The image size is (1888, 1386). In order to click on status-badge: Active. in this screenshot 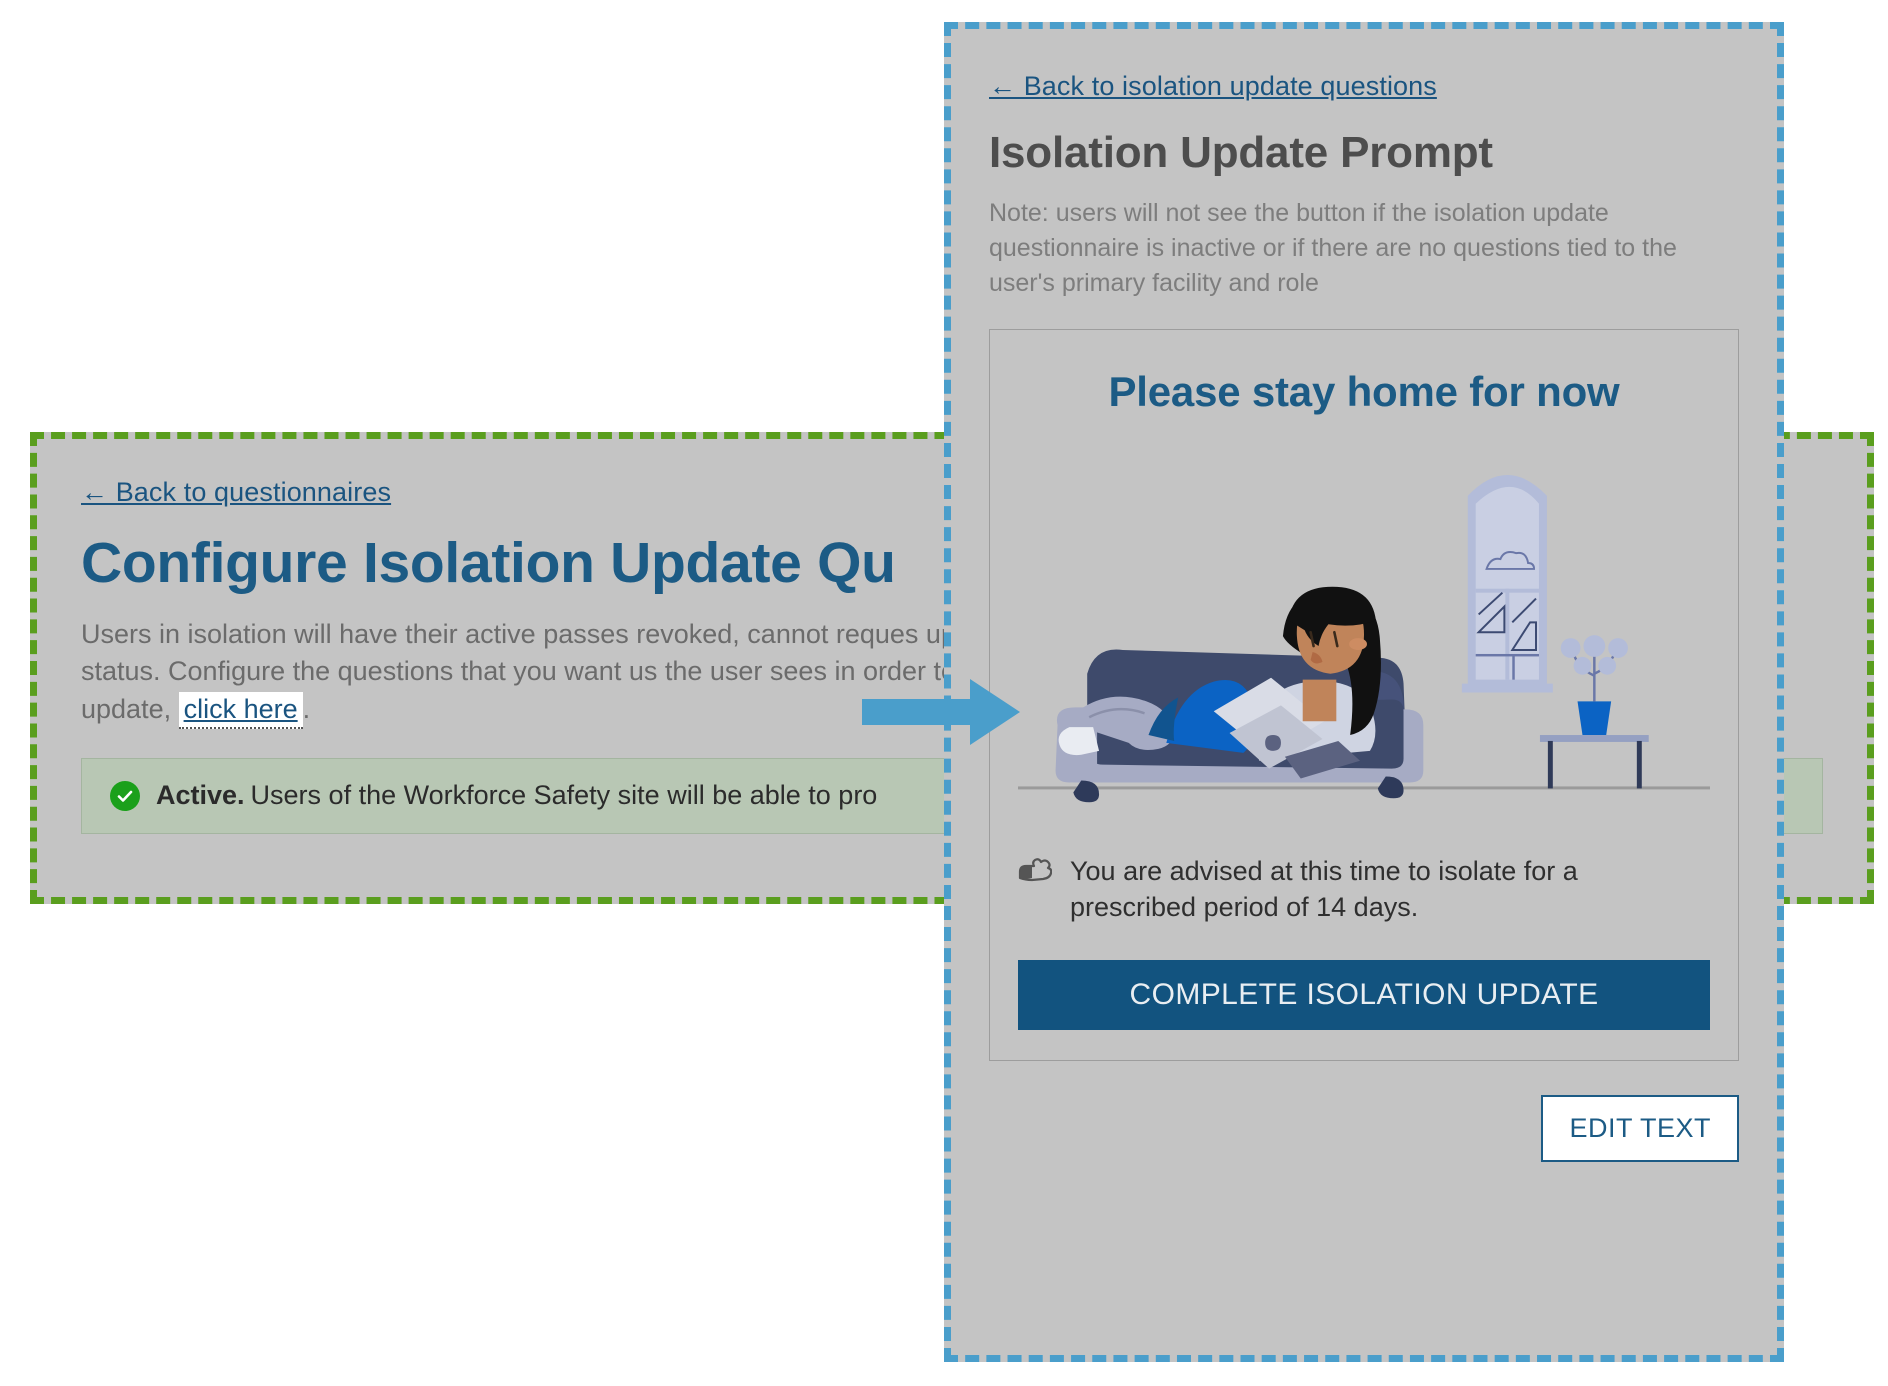, I will do `click(200, 795)`.